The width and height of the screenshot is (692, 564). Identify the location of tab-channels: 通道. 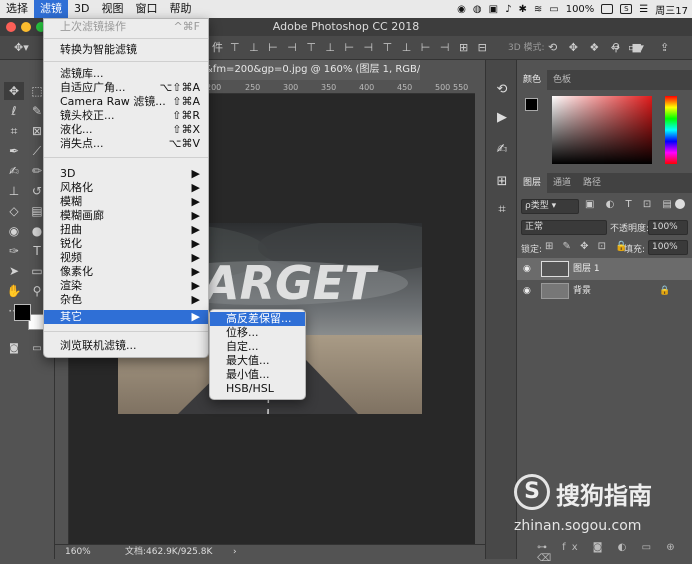
(562, 183).